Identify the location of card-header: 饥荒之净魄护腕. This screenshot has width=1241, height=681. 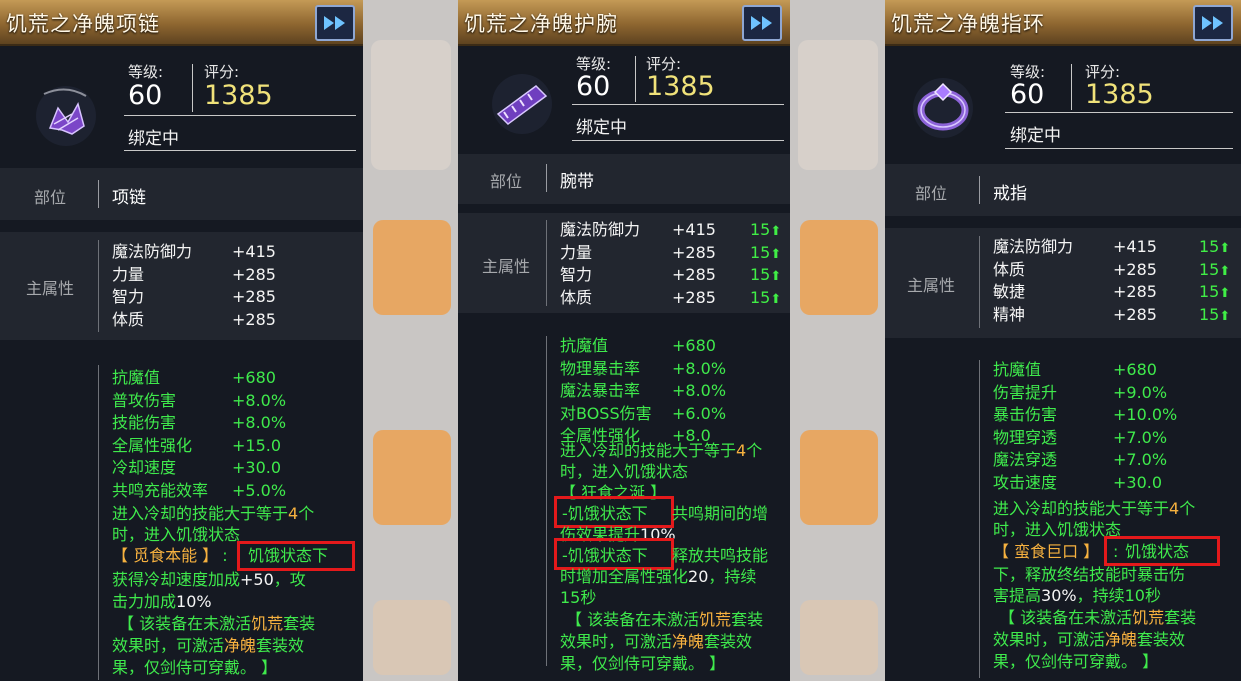
(624, 23).